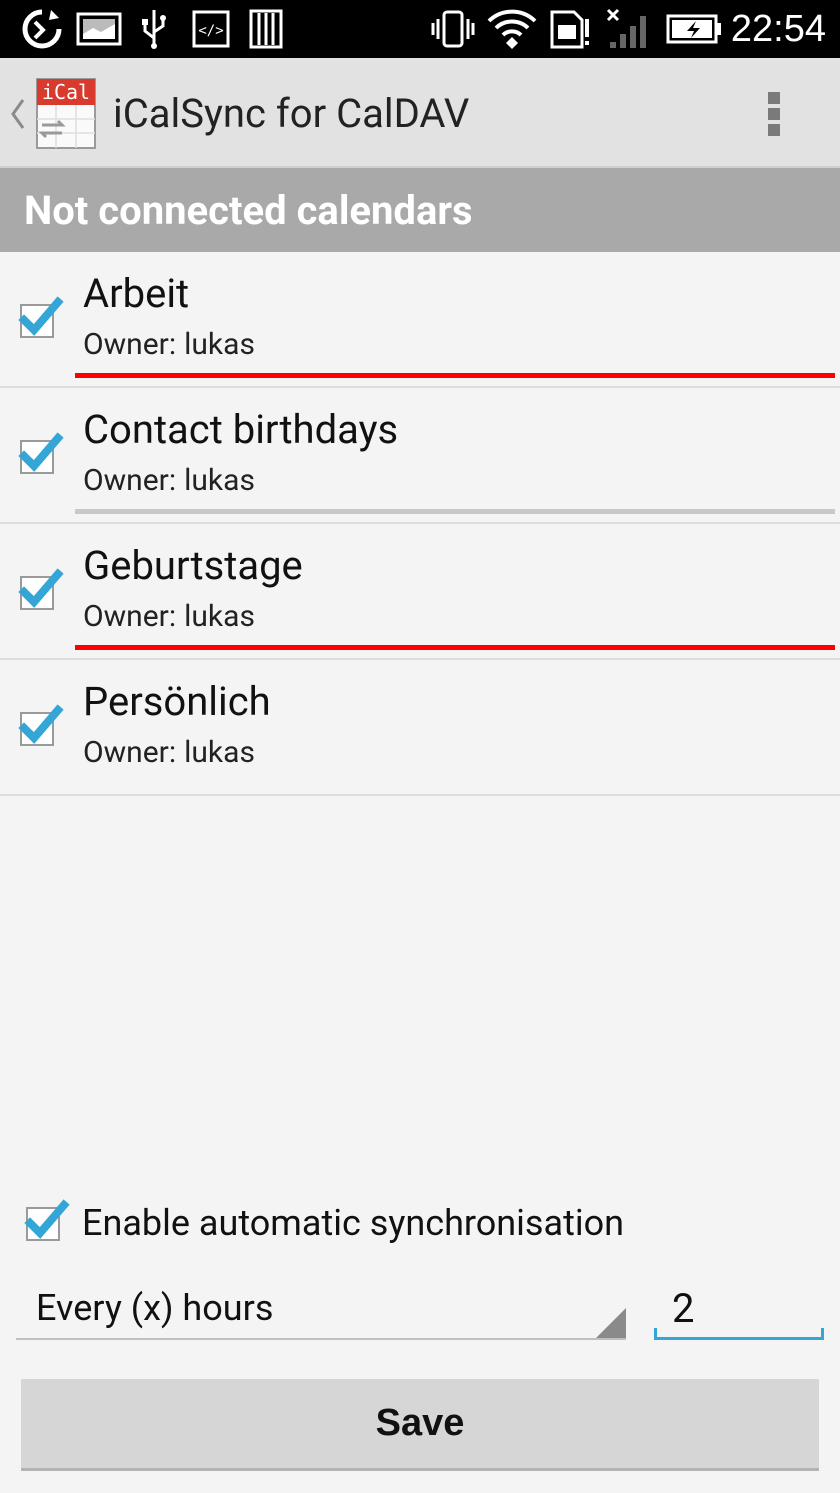 This screenshot has height=1493, width=840. I want to click on auto-sync-row: Enable automatic synchronisation, so click(404, 1223).